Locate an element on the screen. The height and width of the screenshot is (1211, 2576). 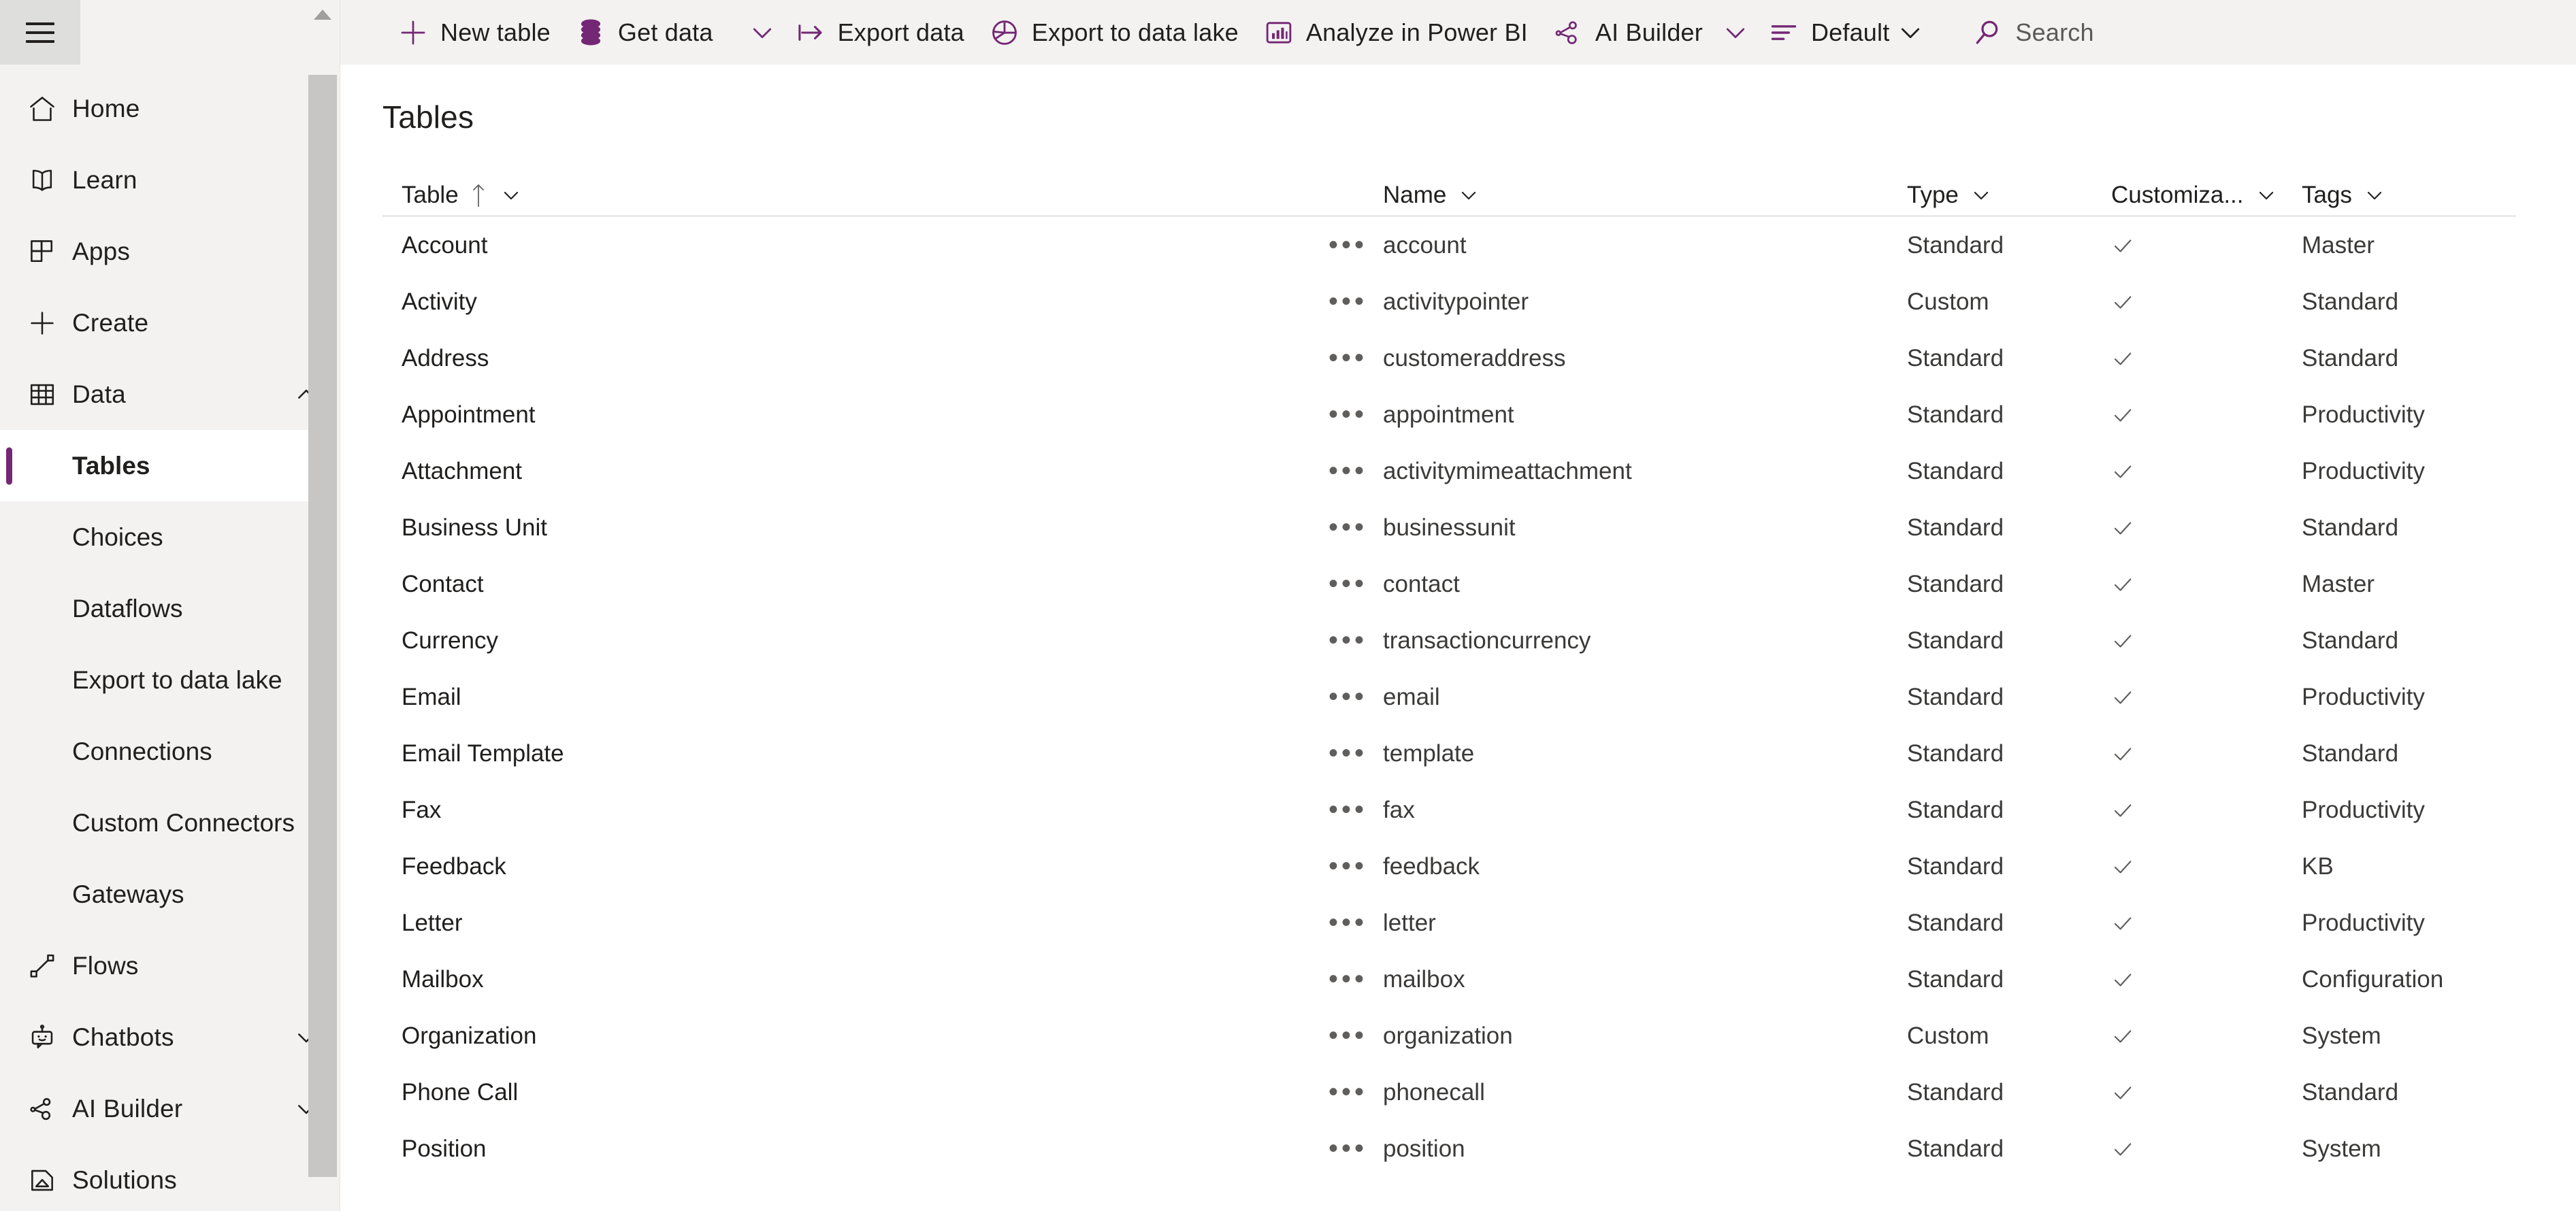
table-row: Contact ••• contact Standard Master is located at coordinates (1449, 584).